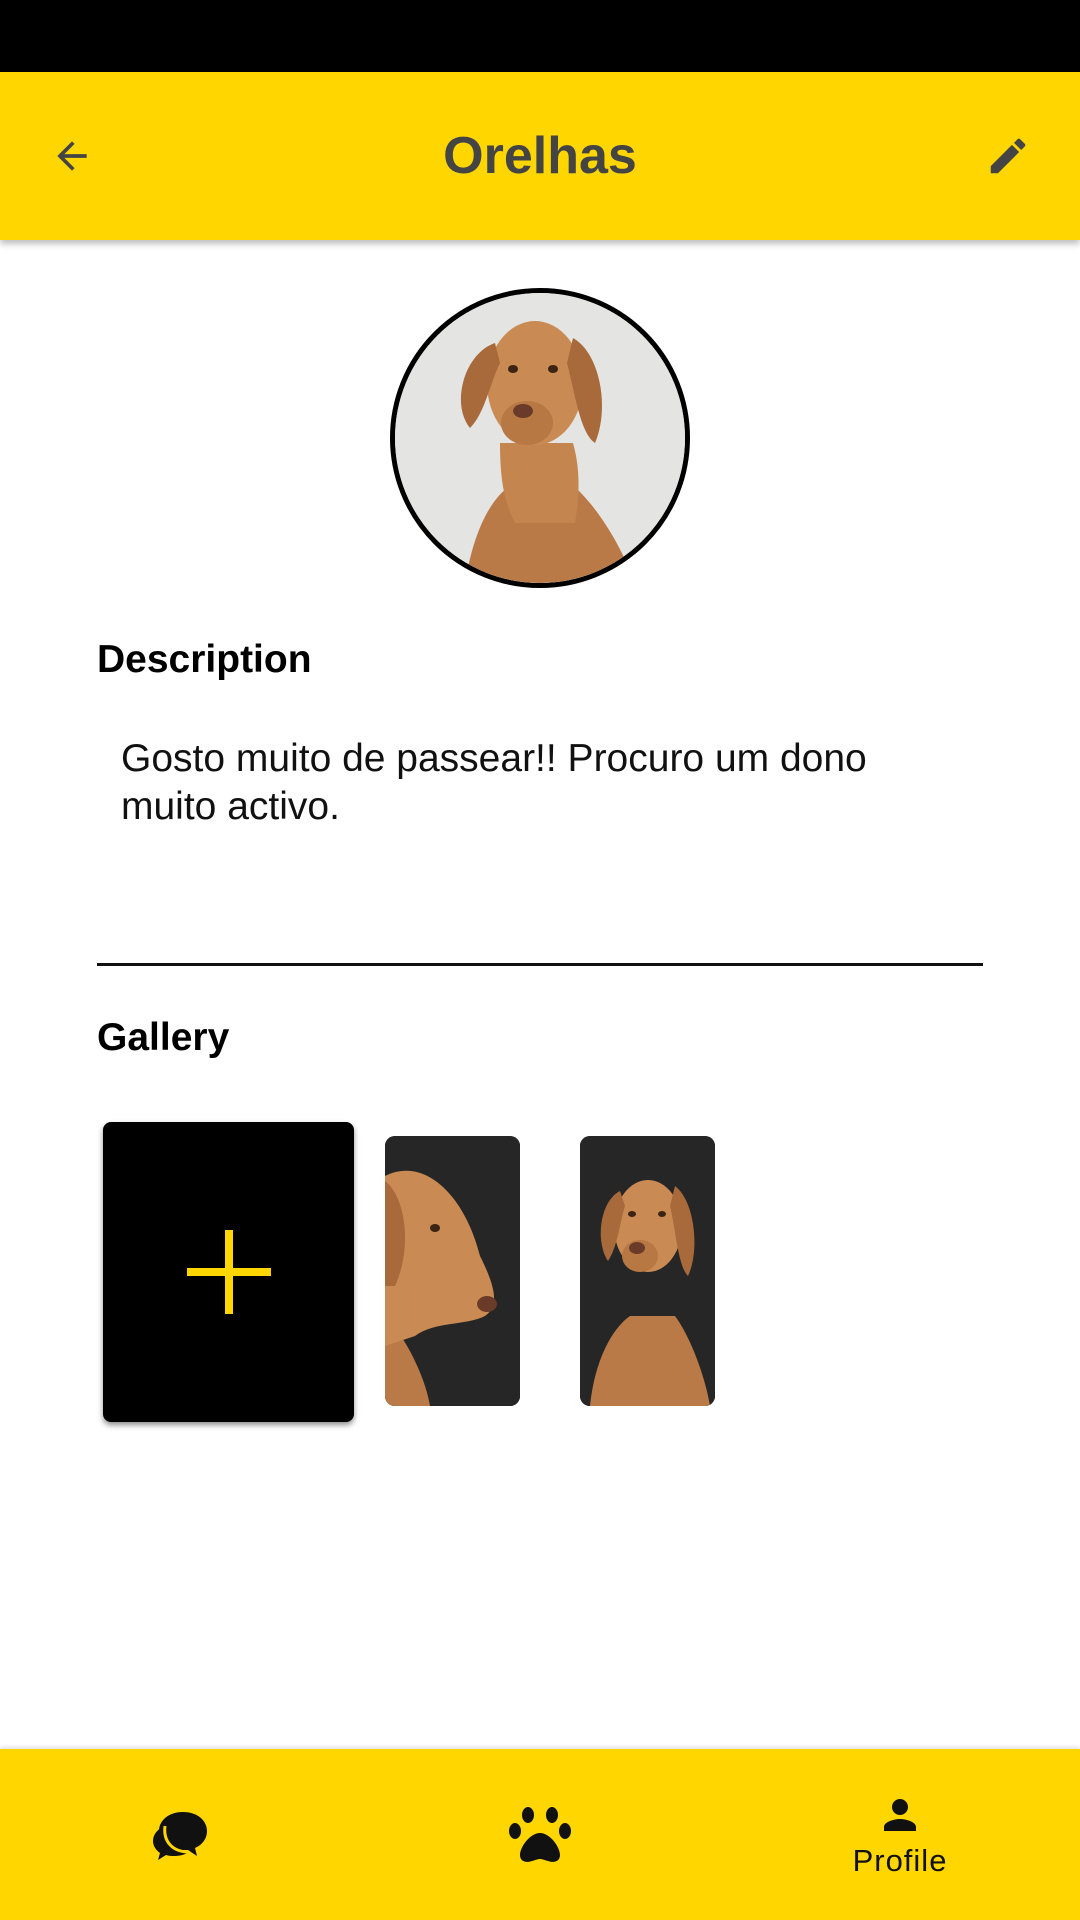 The width and height of the screenshot is (1080, 1920). What do you see at coordinates (204, 659) in the screenshot?
I see `description-heading: Description` at bounding box center [204, 659].